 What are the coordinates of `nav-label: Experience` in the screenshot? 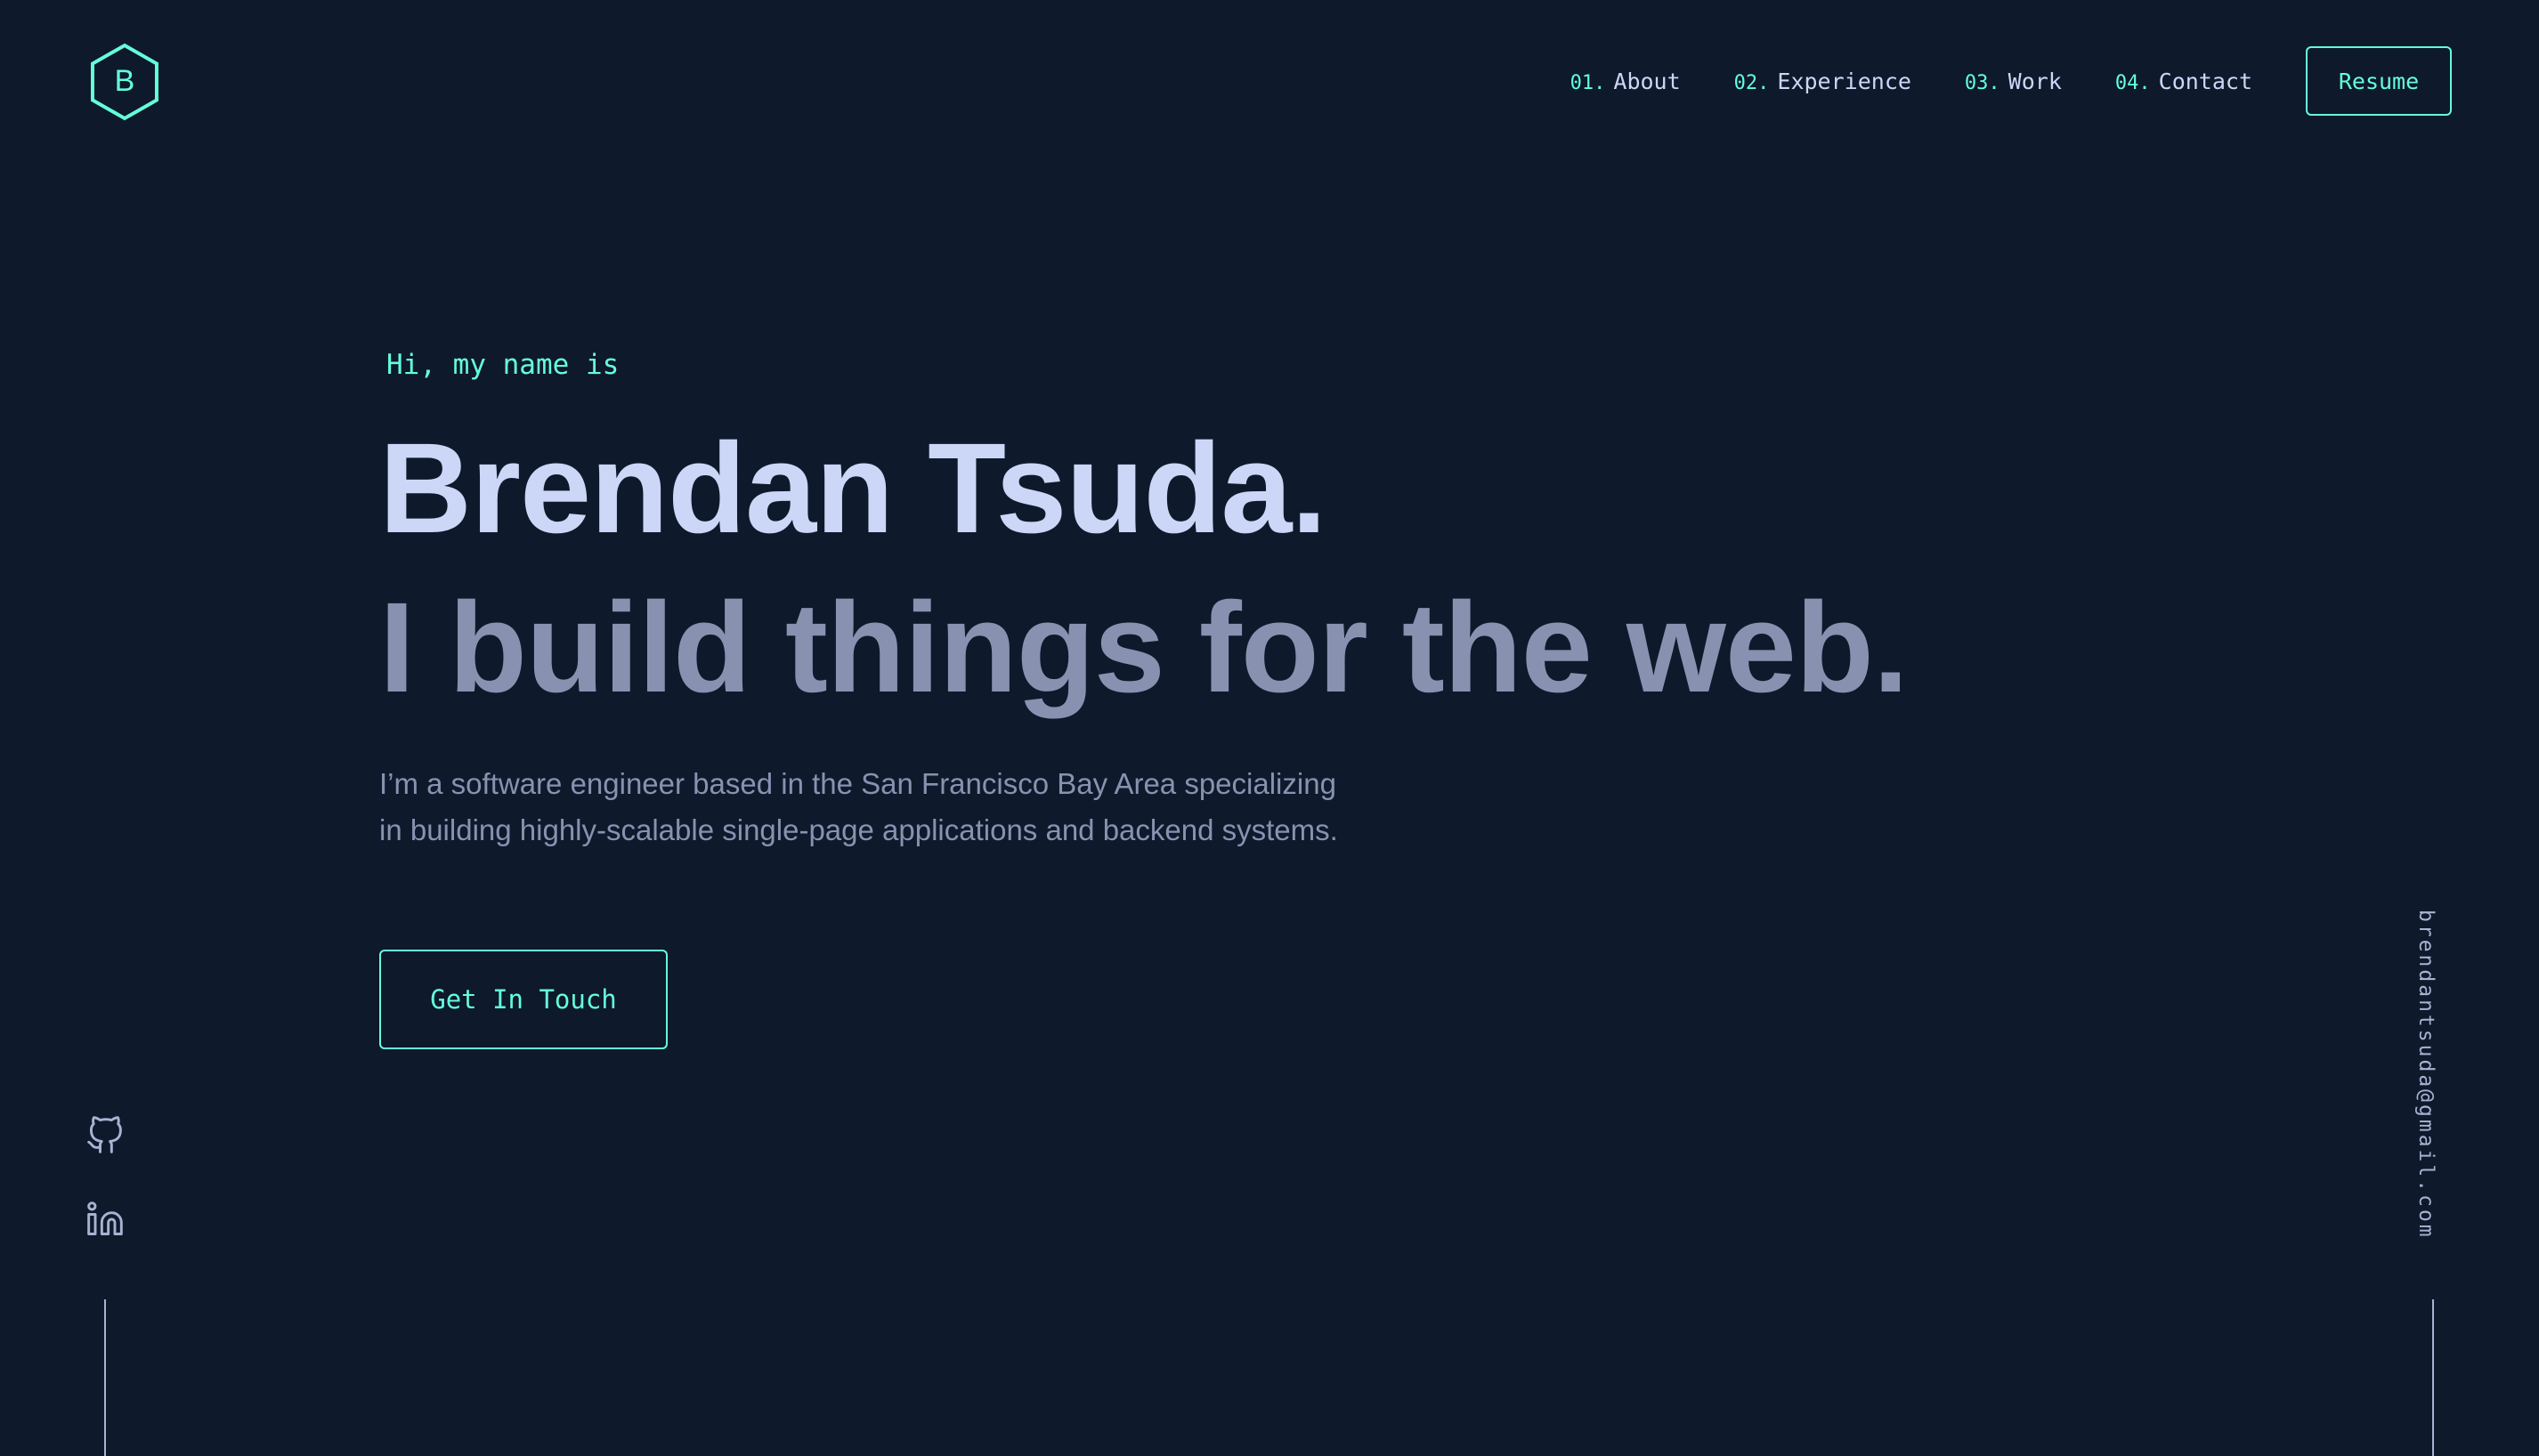 It's located at (1844, 81).